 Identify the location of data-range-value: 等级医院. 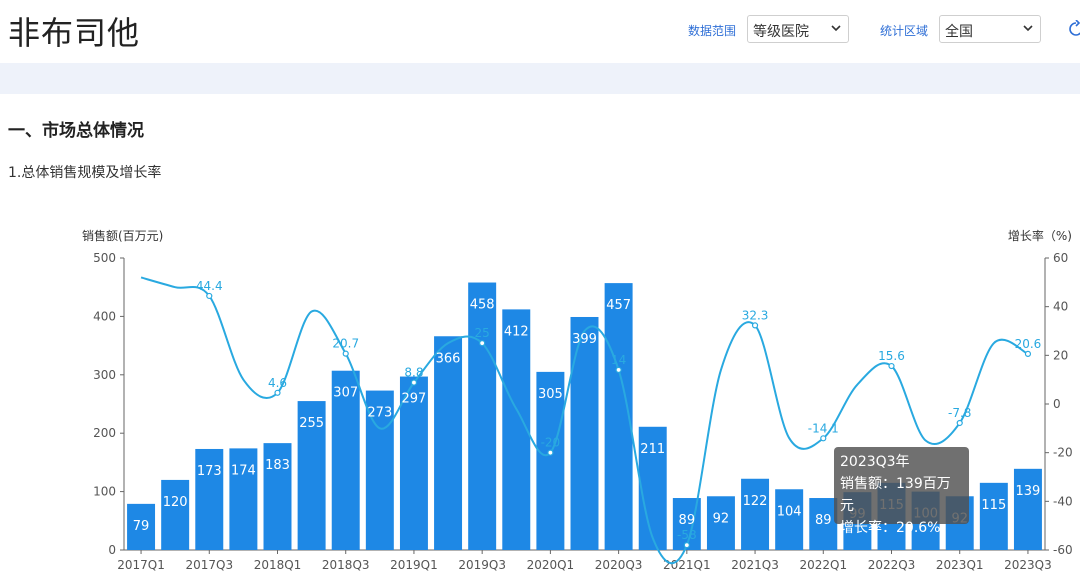
(781, 32).